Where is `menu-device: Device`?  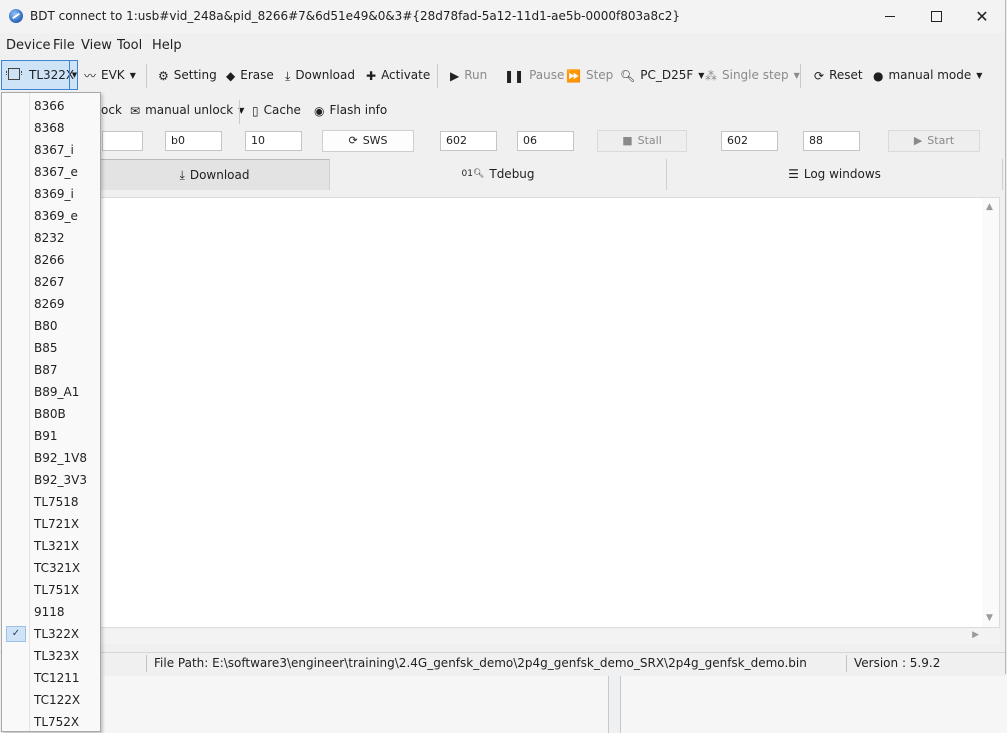
menu-device: Device is located at coordinates (28, 45).